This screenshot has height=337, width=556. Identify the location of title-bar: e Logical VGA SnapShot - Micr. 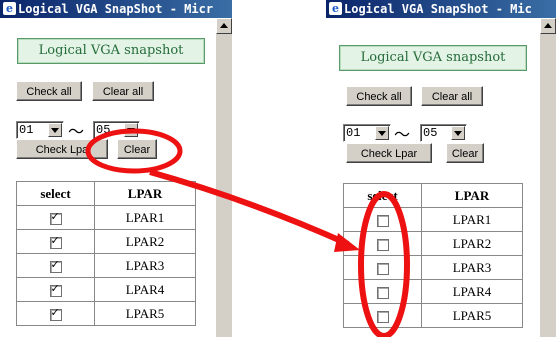
(116, 9).